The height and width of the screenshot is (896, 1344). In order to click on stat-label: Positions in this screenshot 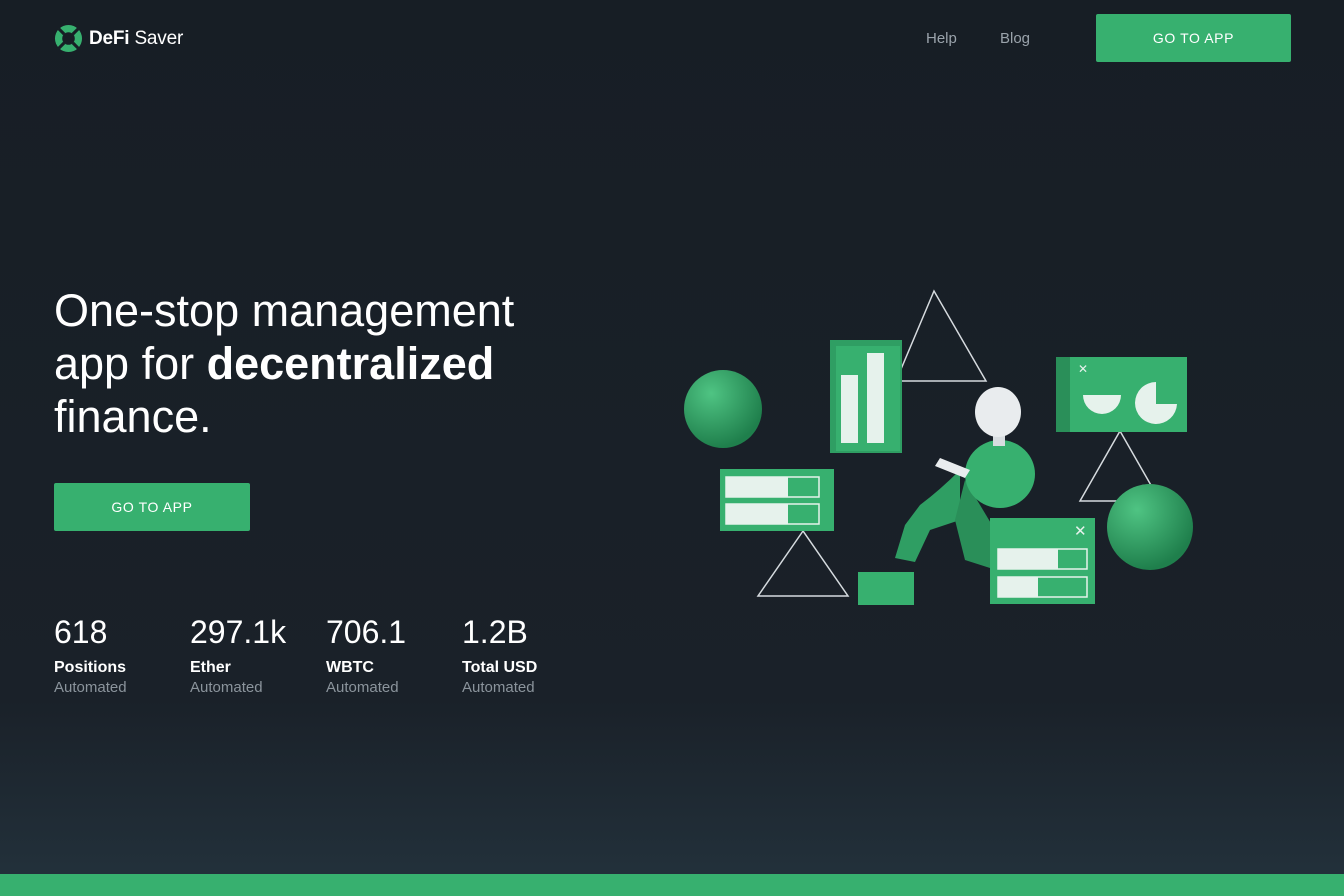, I will do `click(90, 667)`.